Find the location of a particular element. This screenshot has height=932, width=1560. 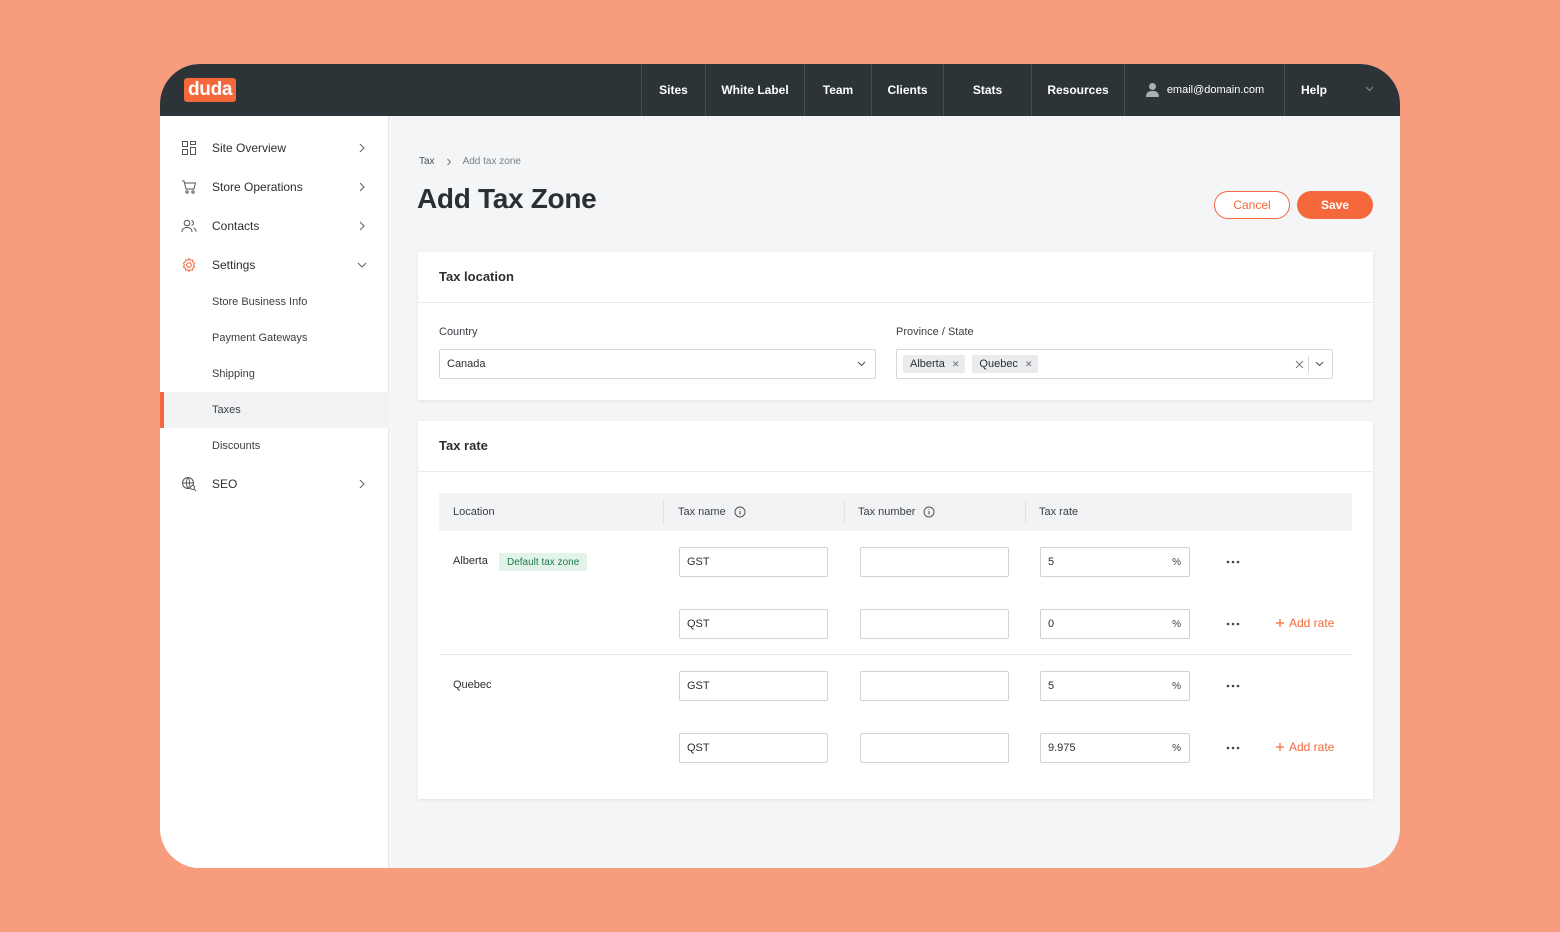

nav-stats: Stats is located at coordinates (987, 90).